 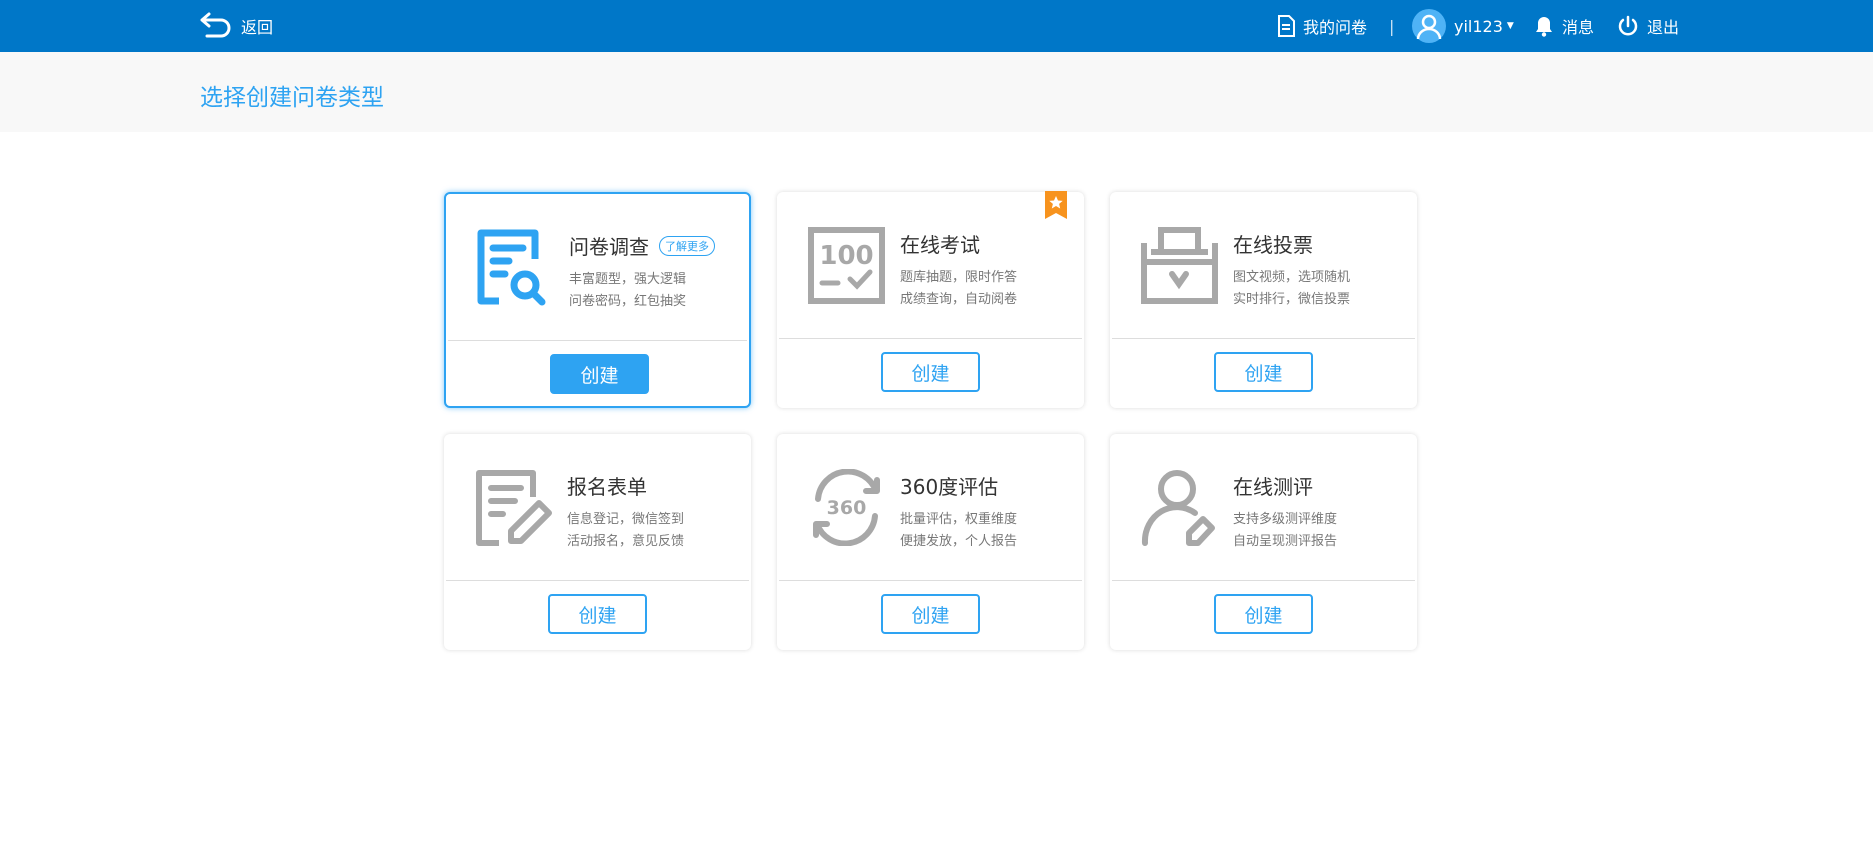 What do you see at coordinates (936, 92) in the screenshot?
I see `page-title-bar: 选择创建问卷类型` at bounding box center [936, 92].